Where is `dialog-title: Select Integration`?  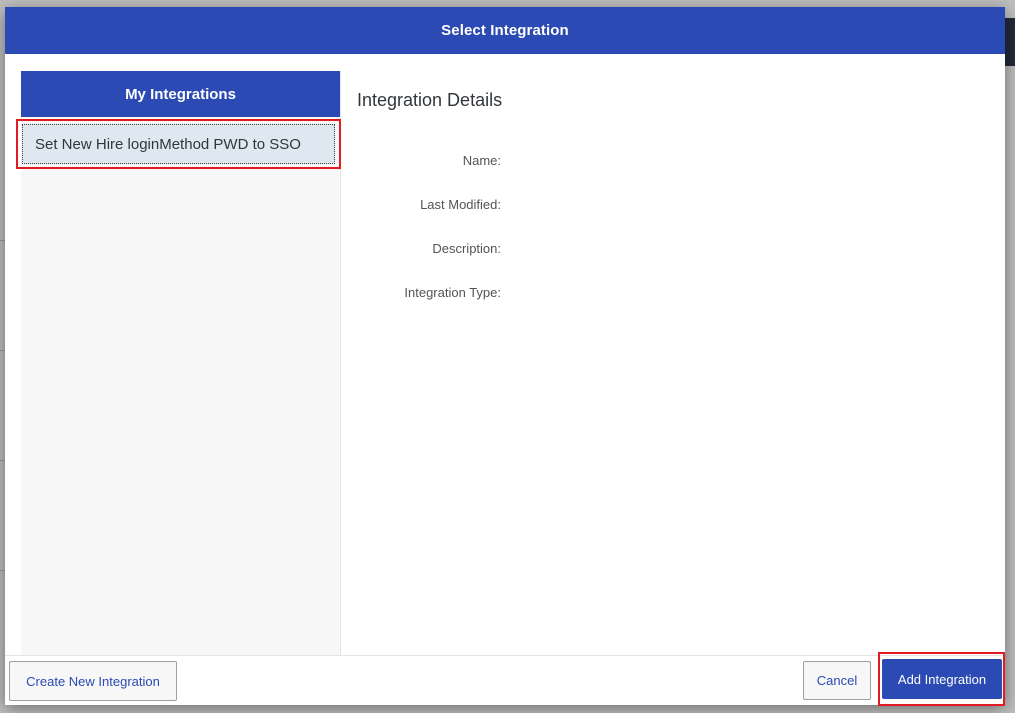 dialog-title: Select Integration is located at coordinates (505, 30).